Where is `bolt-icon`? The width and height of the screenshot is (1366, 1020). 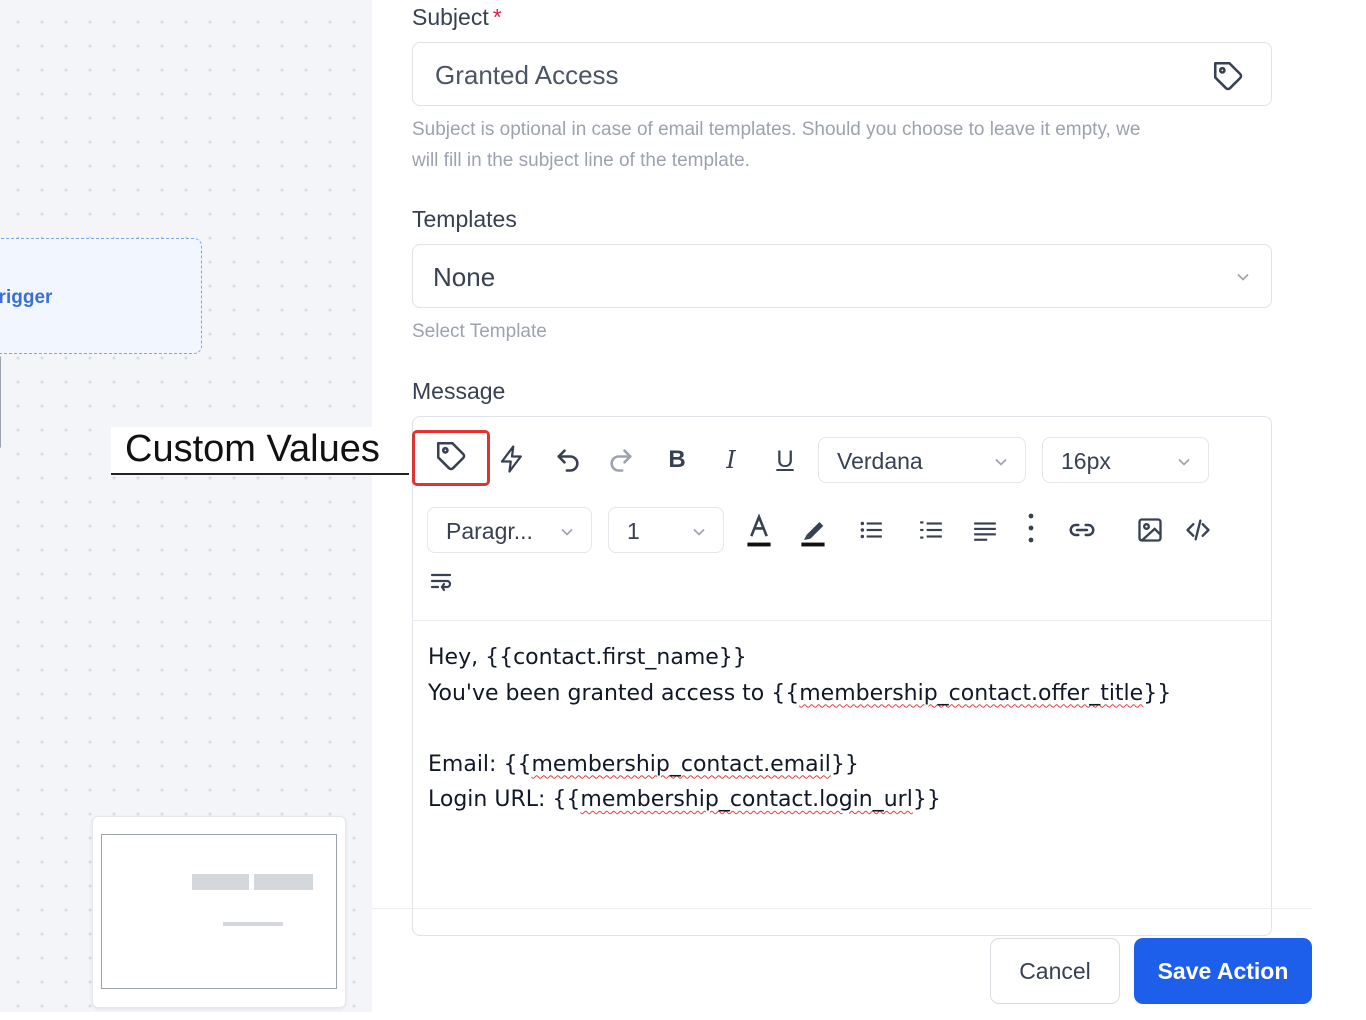
bolt-icon is located at coordinates (512, 459).